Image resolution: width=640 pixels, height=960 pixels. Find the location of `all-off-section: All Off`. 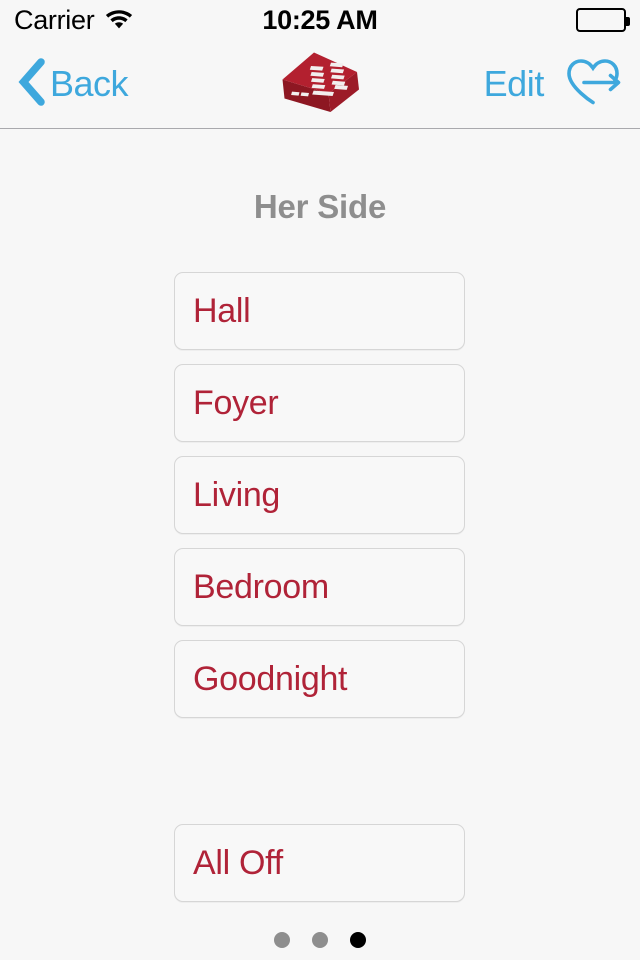

all-off-section: All Off is located at coordinates (319, 870).